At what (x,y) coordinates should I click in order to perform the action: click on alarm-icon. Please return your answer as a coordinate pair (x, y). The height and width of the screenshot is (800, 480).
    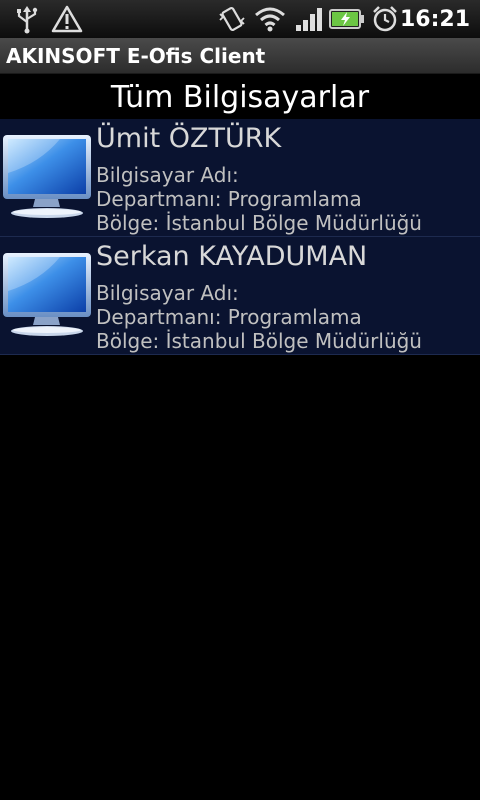
    Looking at the image, I should click on (385, 19).